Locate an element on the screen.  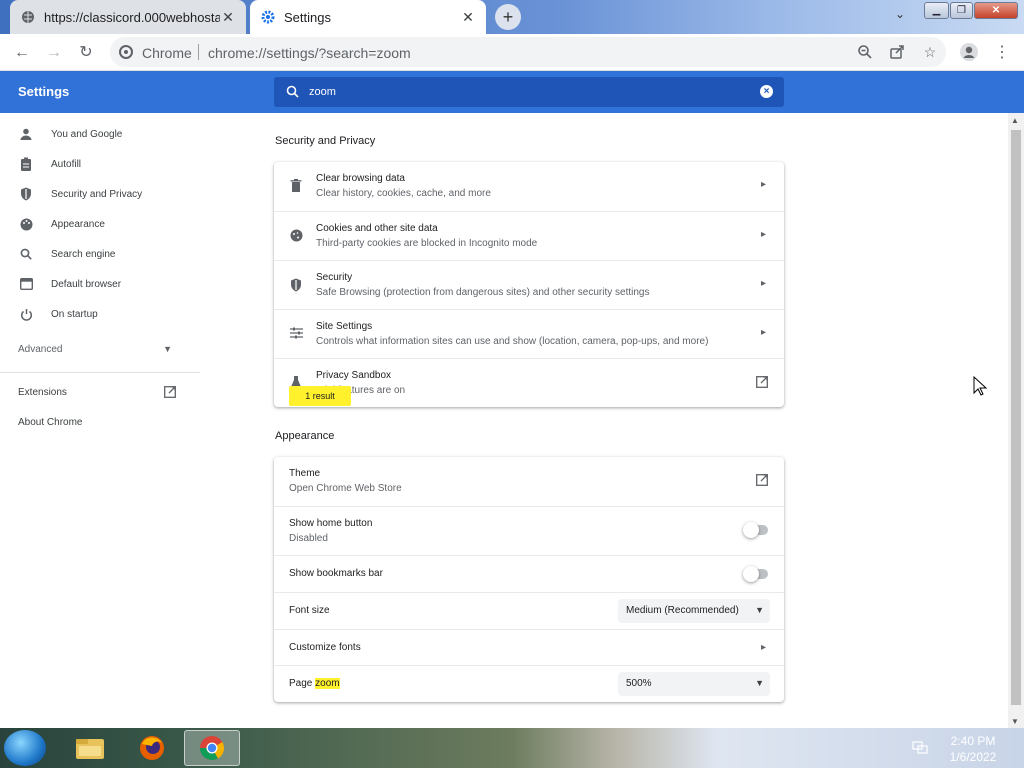
row-title: Show home button is located at coordinates (331, 523).